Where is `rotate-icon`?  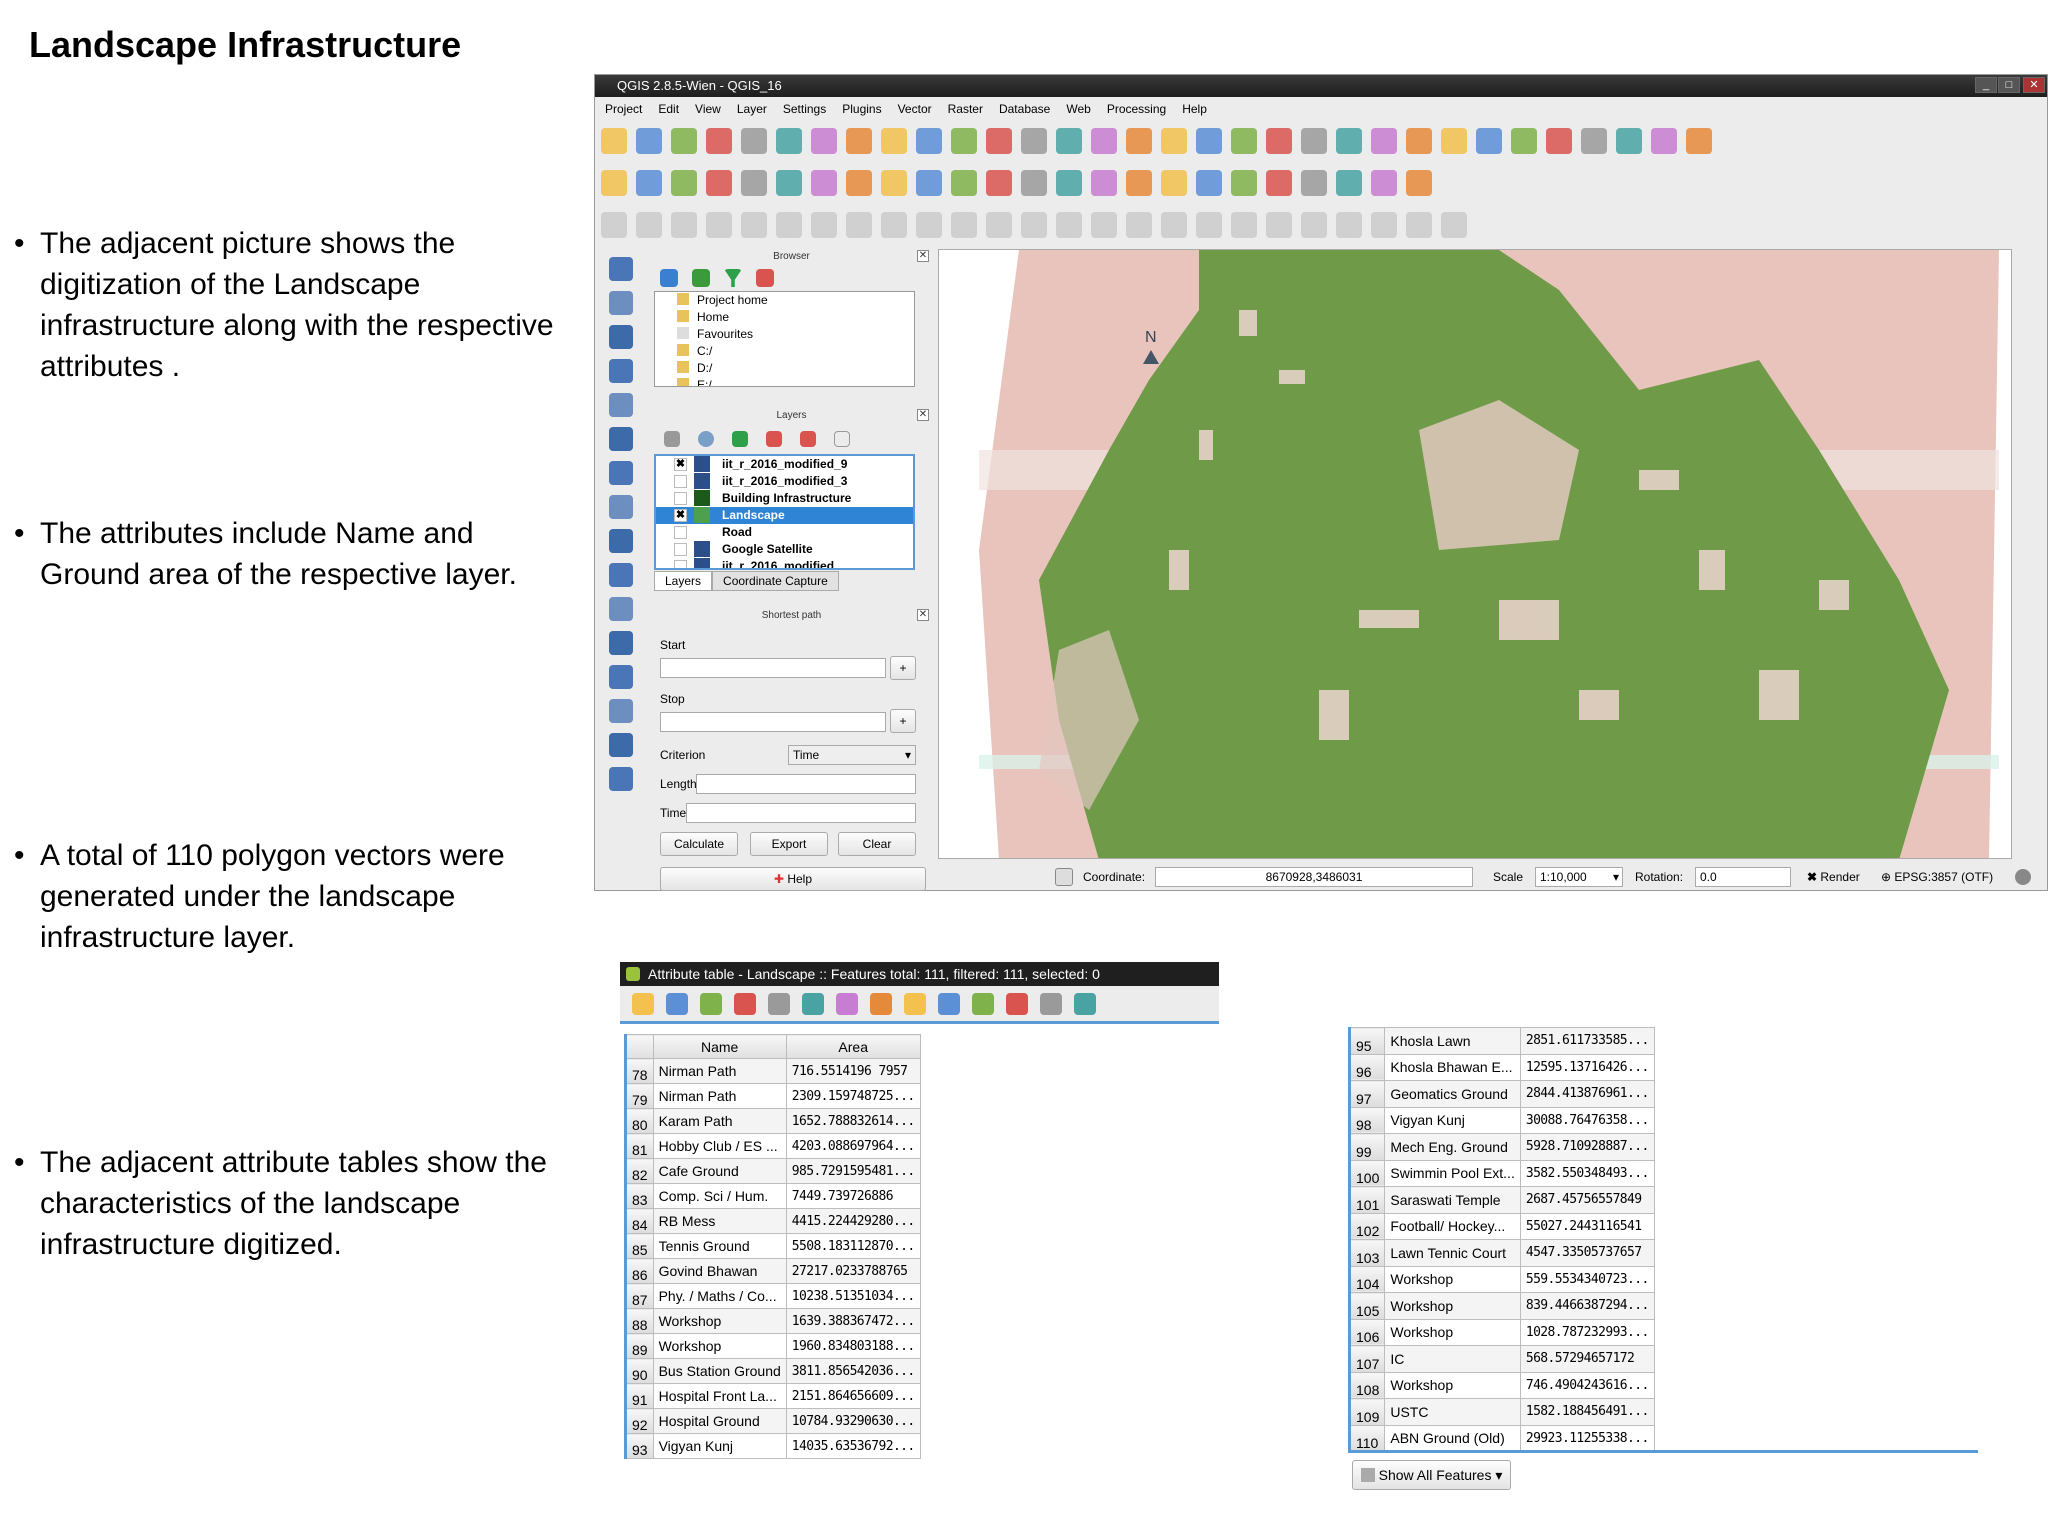
rotate-icon is located at coordinates (1174, 225).